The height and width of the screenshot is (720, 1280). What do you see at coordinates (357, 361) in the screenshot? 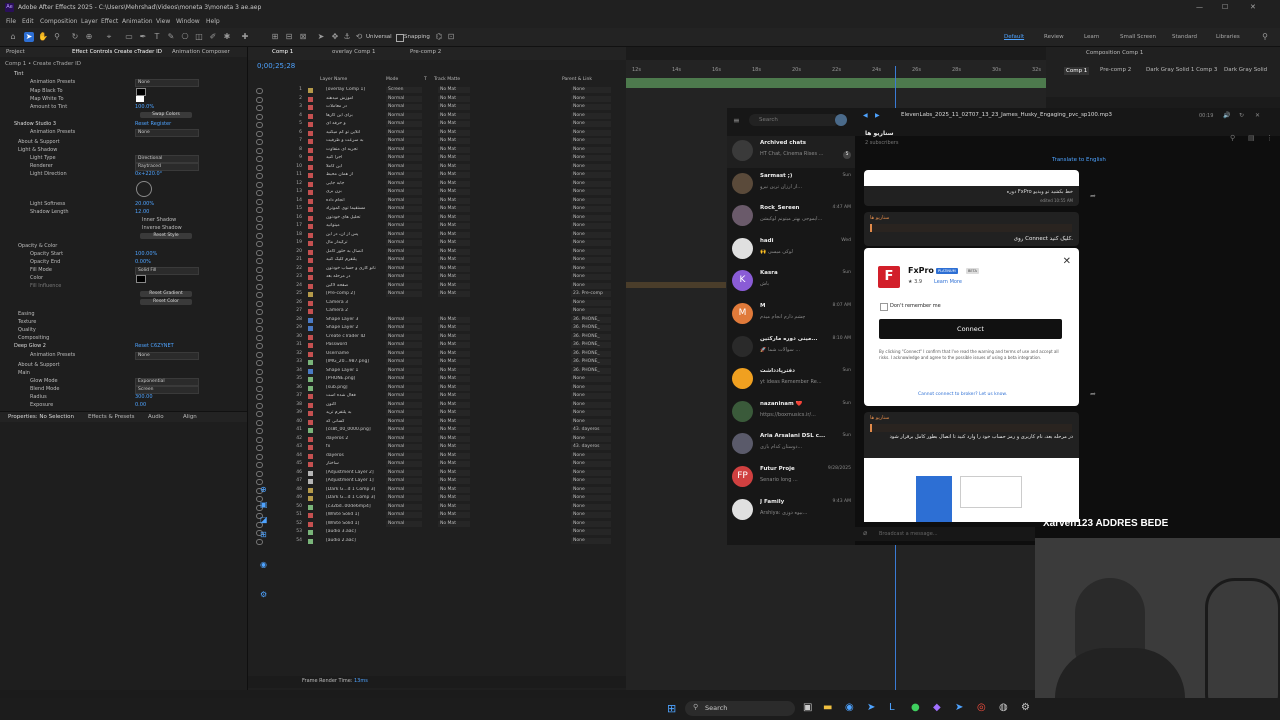
I see `layer-name: [IMG_20...987.png]` at bounding box center [357, 361].